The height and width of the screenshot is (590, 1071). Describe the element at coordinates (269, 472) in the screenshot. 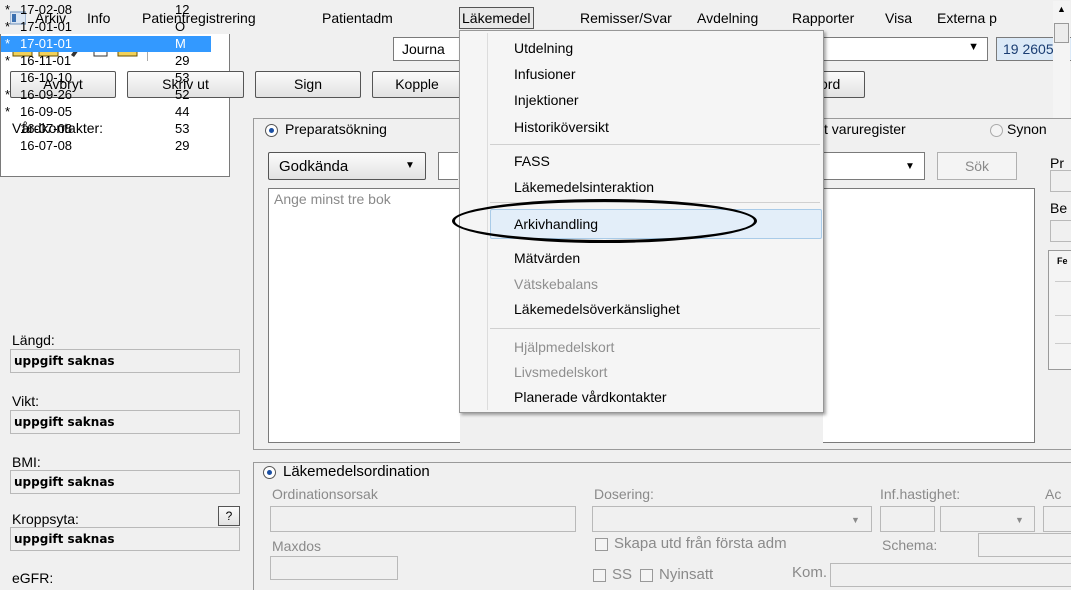

I see `ordination-radio` at that location.